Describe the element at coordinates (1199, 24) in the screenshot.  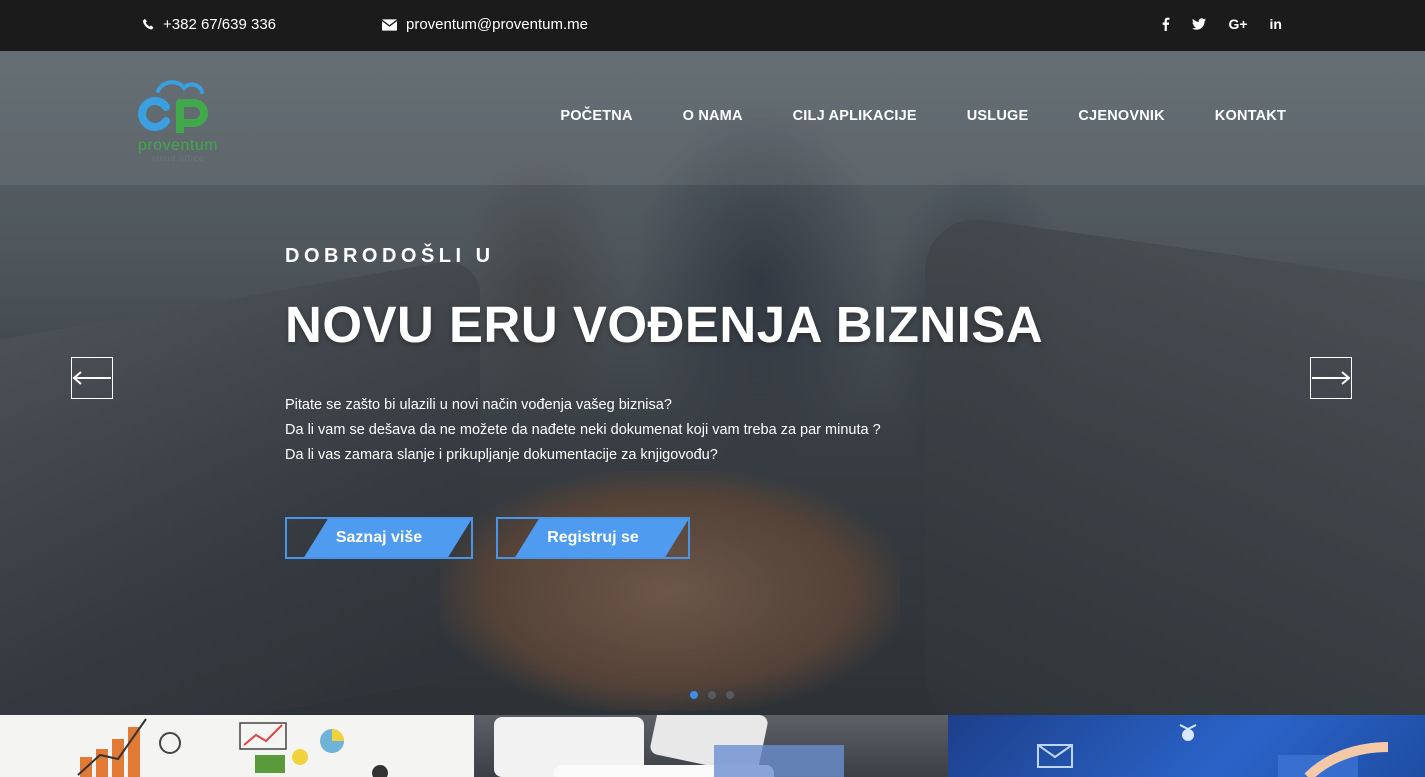
I see `twitter-icon` at that location.